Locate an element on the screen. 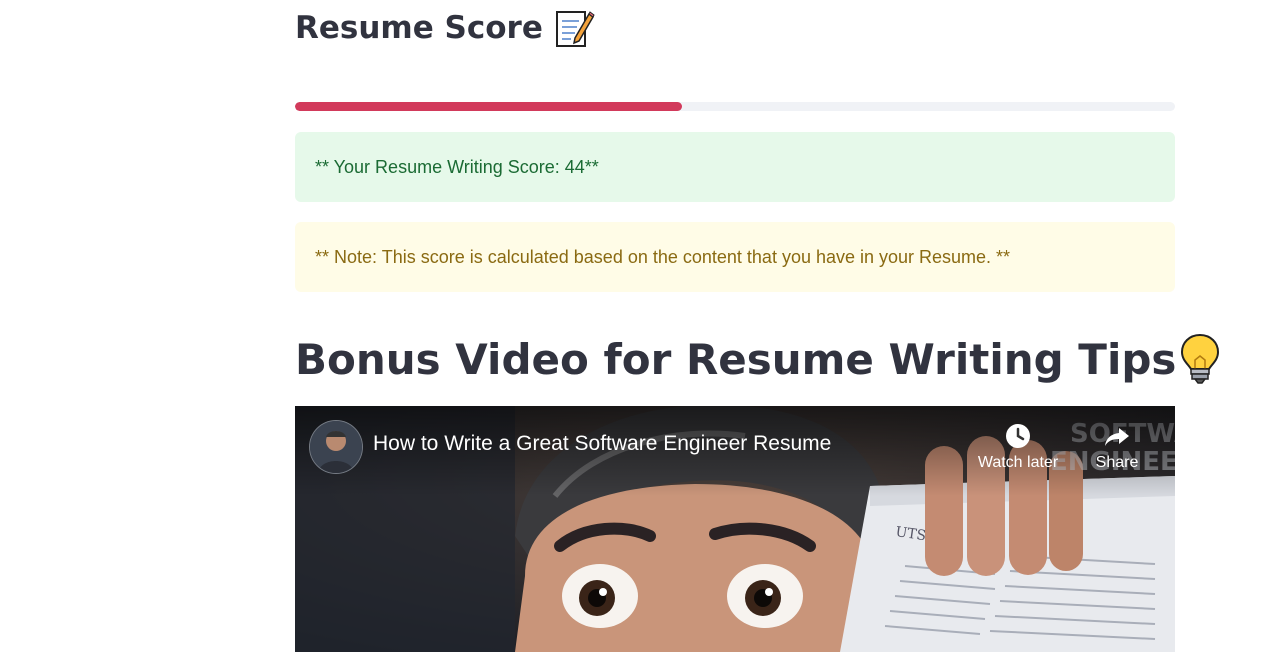  share-label: Share is located at coordinates (1117, 462).